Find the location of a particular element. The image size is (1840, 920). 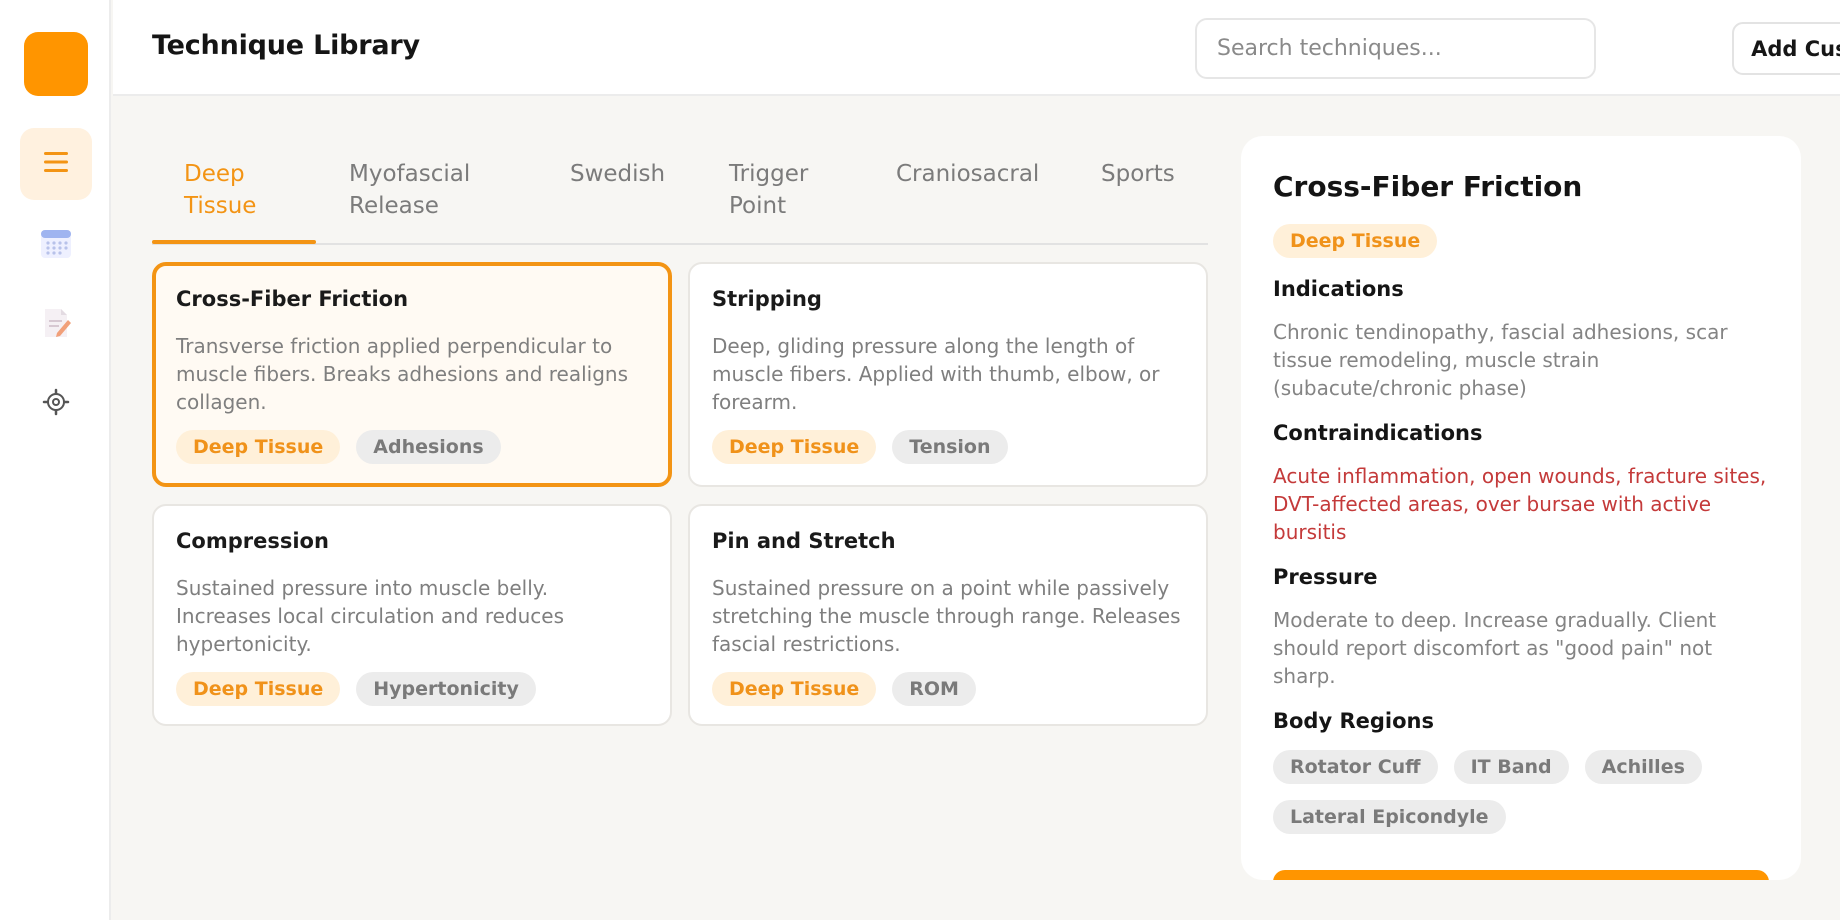

gear-icon is located at coordinates (56, 404).